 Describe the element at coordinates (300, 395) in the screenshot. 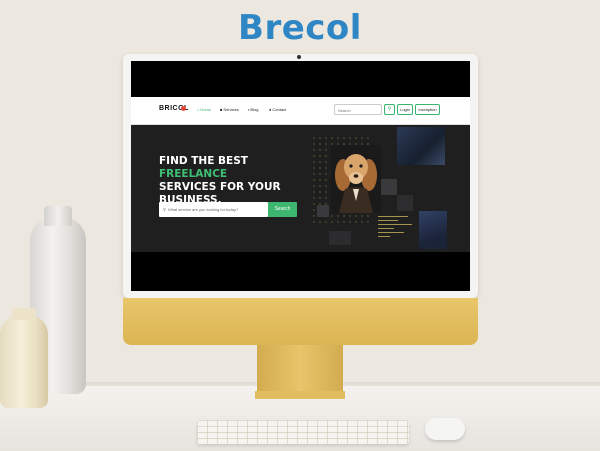

I see `monitor-stand-base` at that location.